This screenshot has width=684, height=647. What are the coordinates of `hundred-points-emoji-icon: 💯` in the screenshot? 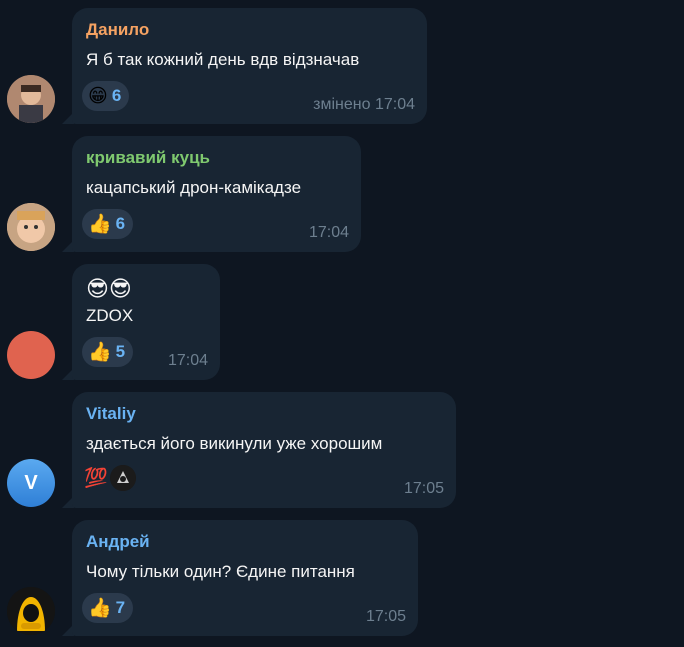 It's located at (96, 478).